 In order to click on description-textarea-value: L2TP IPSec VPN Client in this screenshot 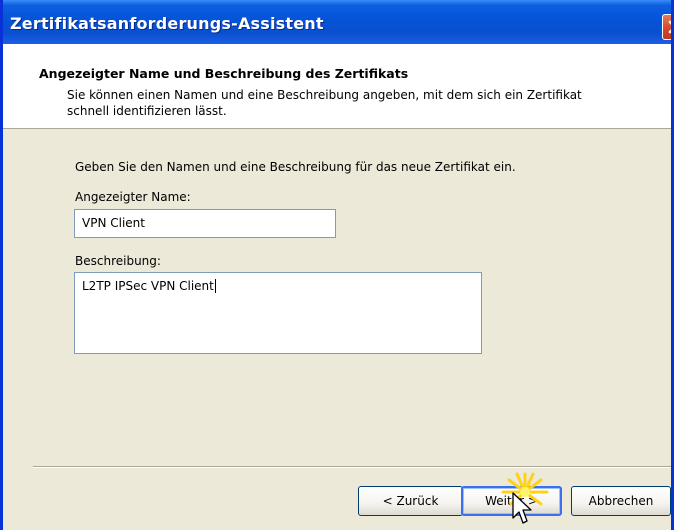, I will do `click(148, 286)`.